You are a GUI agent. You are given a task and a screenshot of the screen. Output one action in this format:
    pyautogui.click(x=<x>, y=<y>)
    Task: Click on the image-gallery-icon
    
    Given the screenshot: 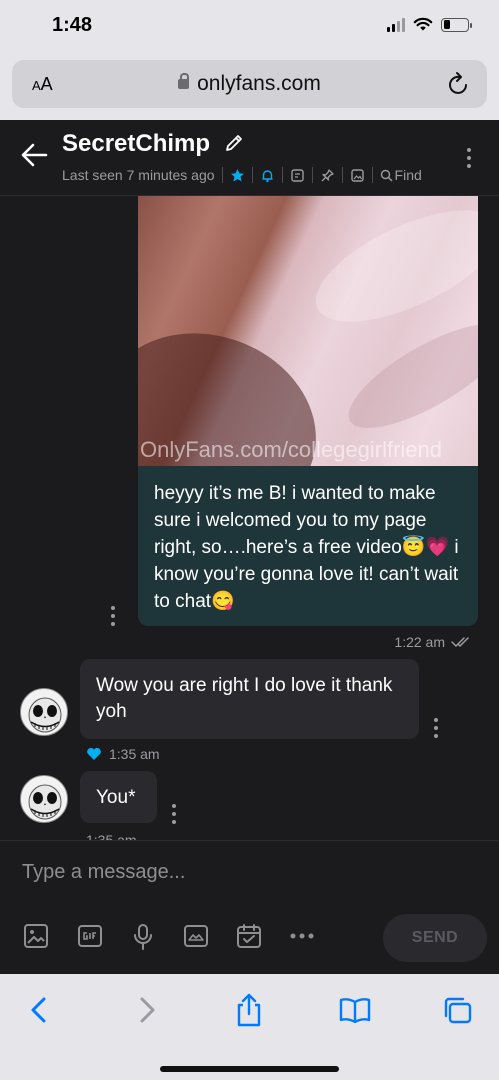 What is the action you would take?
    pyautogui.click(x=357, y=175)
    